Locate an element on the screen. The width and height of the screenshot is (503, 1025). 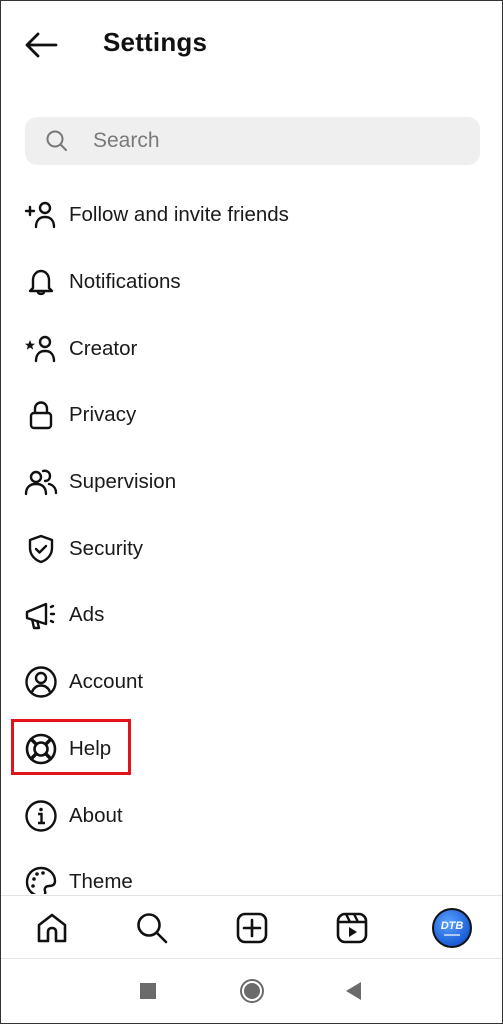
triangle-back-icon is located at coordinates (353, 991).